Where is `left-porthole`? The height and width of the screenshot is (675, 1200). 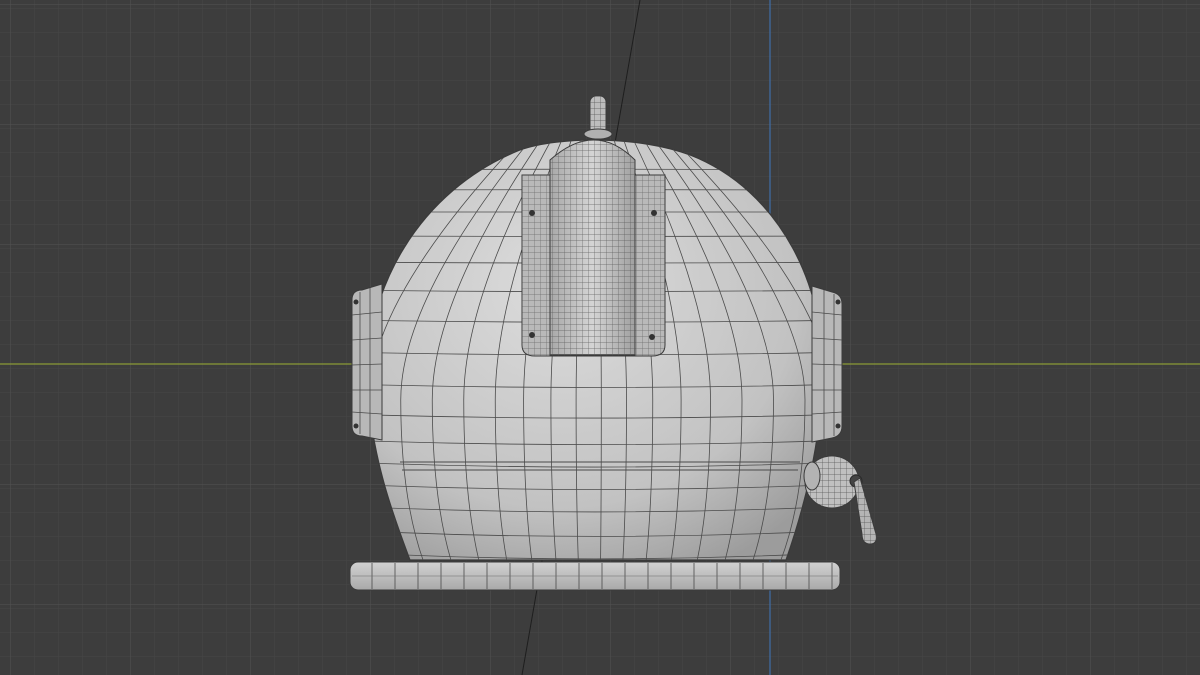 left-porthole is located at coordinates (367, 362).